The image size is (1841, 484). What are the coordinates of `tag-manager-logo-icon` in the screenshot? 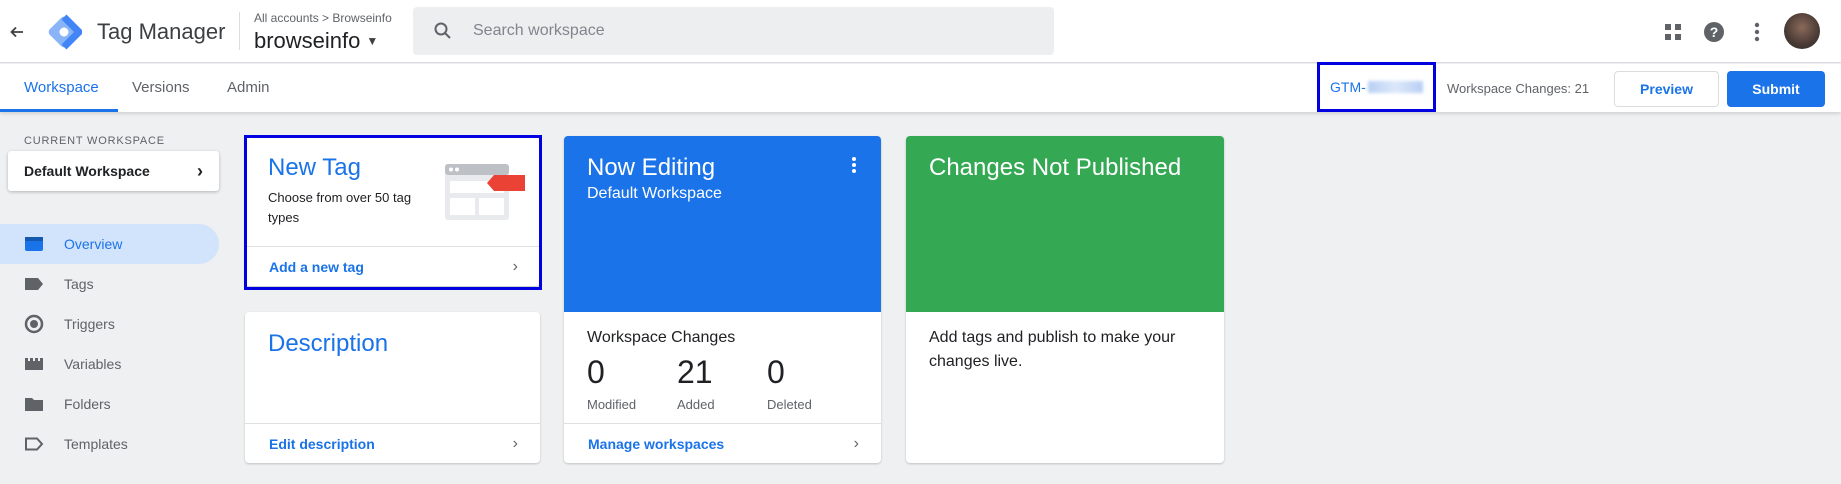 It's located at (64, 32).